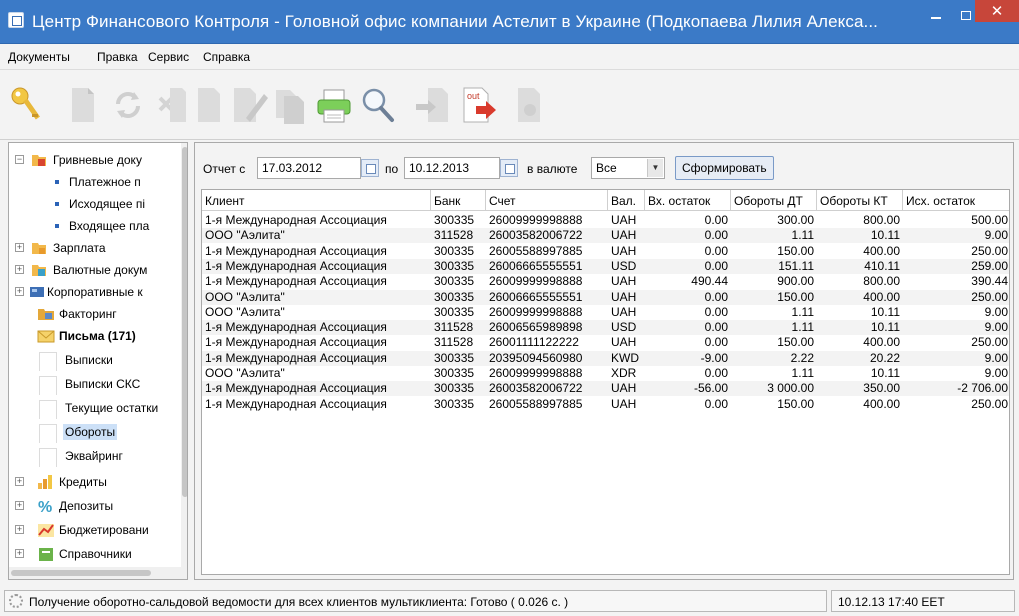 The height and width of the screenshot is (616, 1019). Describe the element at coordinates (94, 248) in the screenshot. I see `tree-item-salary: + Зарплата` at that location.